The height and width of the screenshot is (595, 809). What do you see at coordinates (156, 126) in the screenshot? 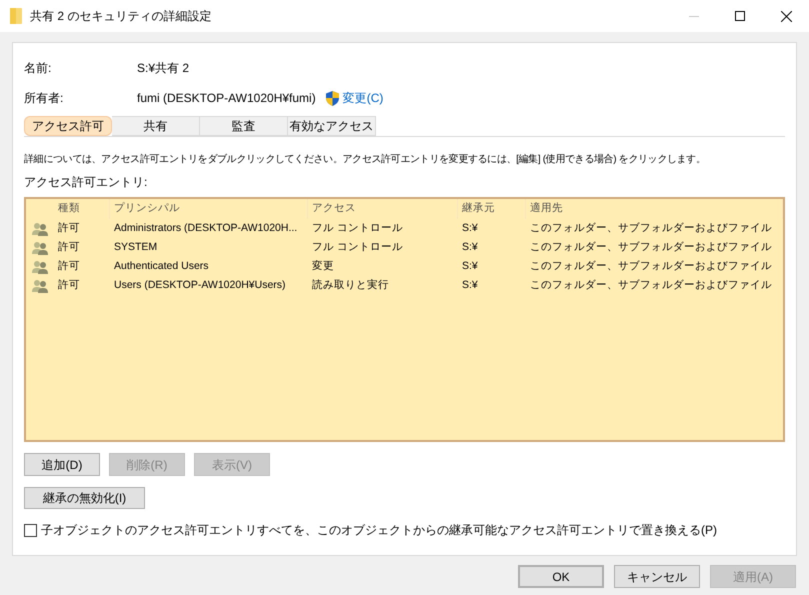
I see `tab: 共有` at bounding box center [156, 126].